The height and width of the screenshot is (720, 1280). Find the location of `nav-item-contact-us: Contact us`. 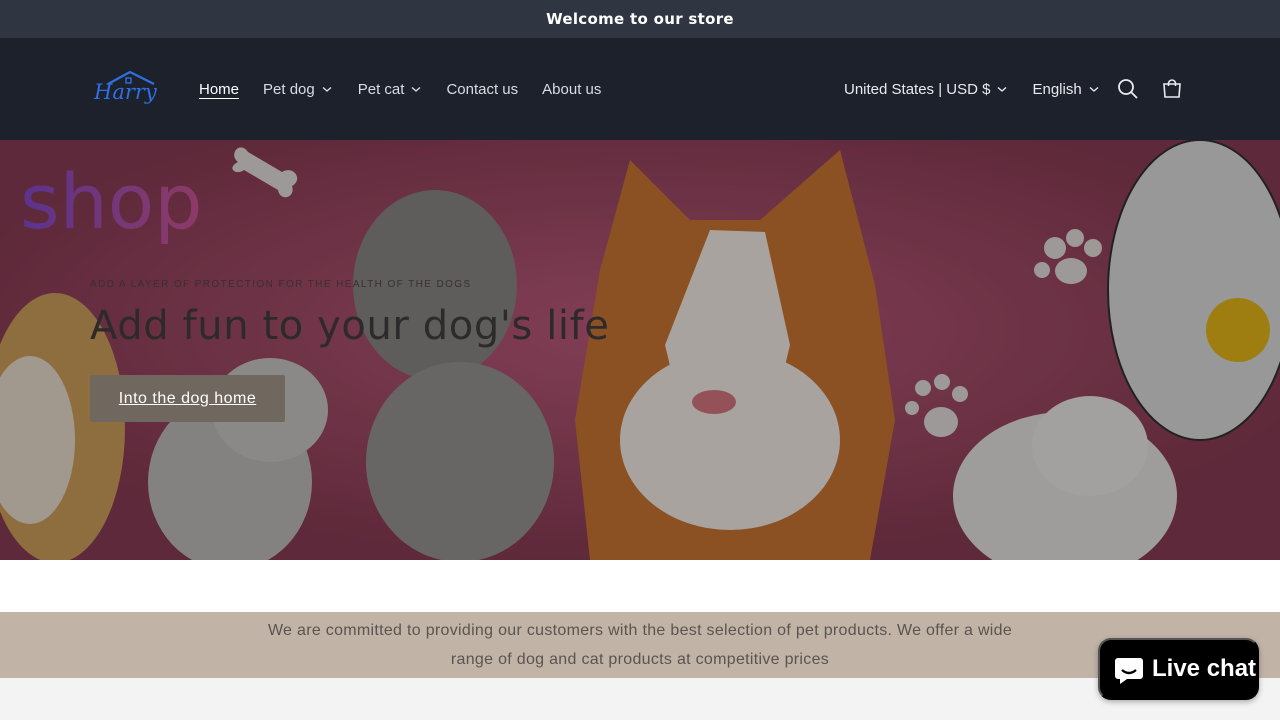

nav-item-contact-us: Contact us is located at coordinates (482, 89).